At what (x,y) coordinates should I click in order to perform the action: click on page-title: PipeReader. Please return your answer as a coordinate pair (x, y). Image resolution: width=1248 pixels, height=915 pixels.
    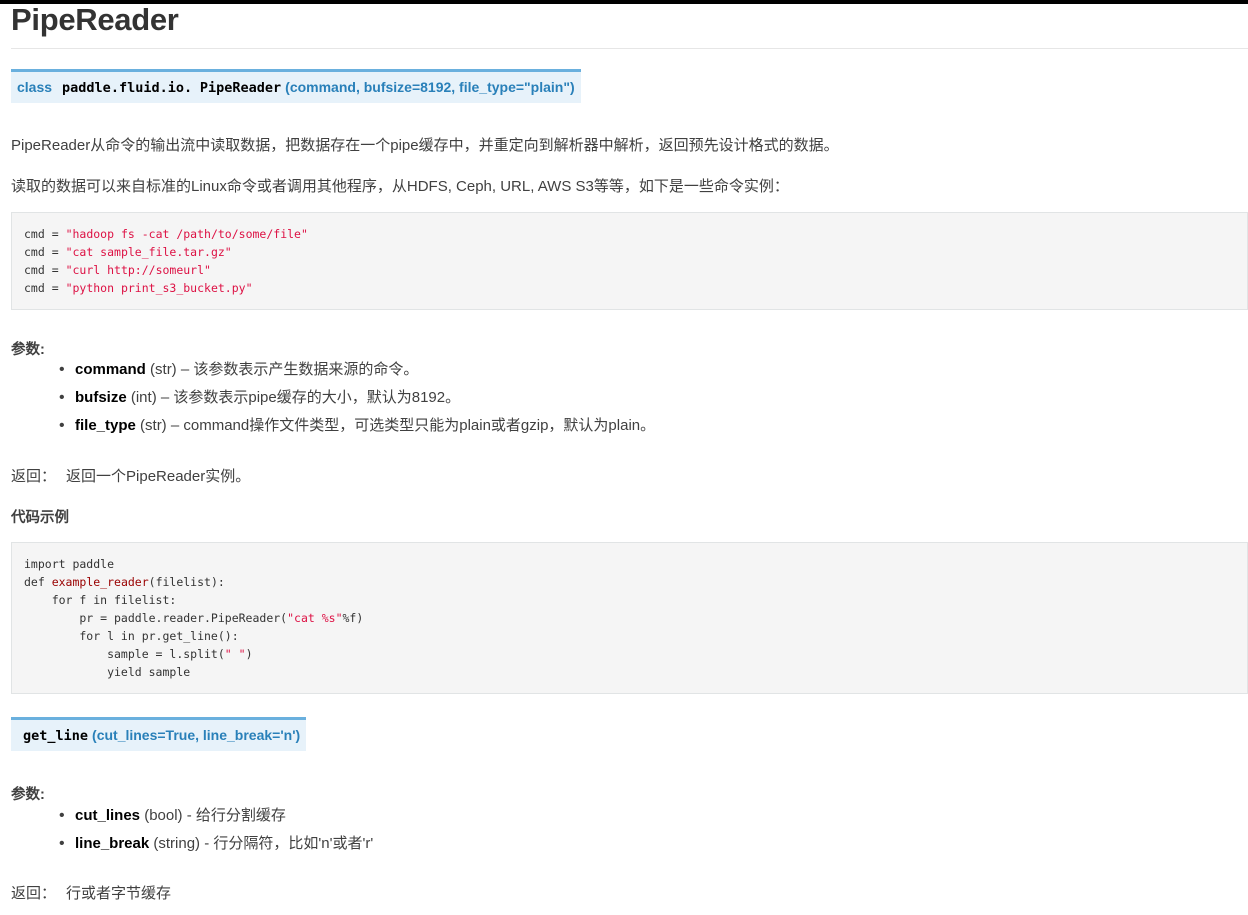
    Looking at the image, I should click on (95, 19).